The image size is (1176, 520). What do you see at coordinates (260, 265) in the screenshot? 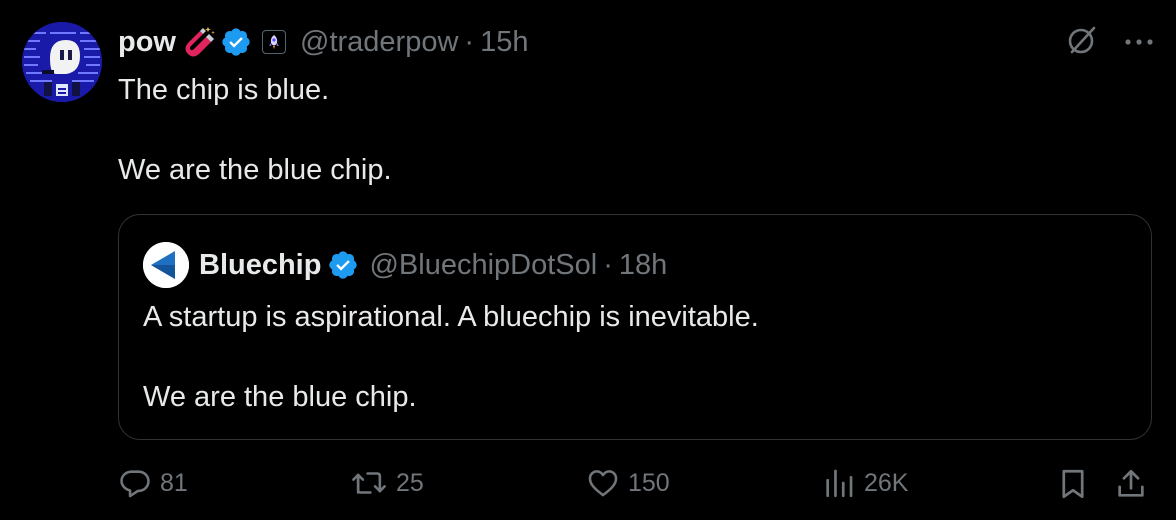
I see `quoted-author-name: Bluechip` at bounding box center [260, 265].